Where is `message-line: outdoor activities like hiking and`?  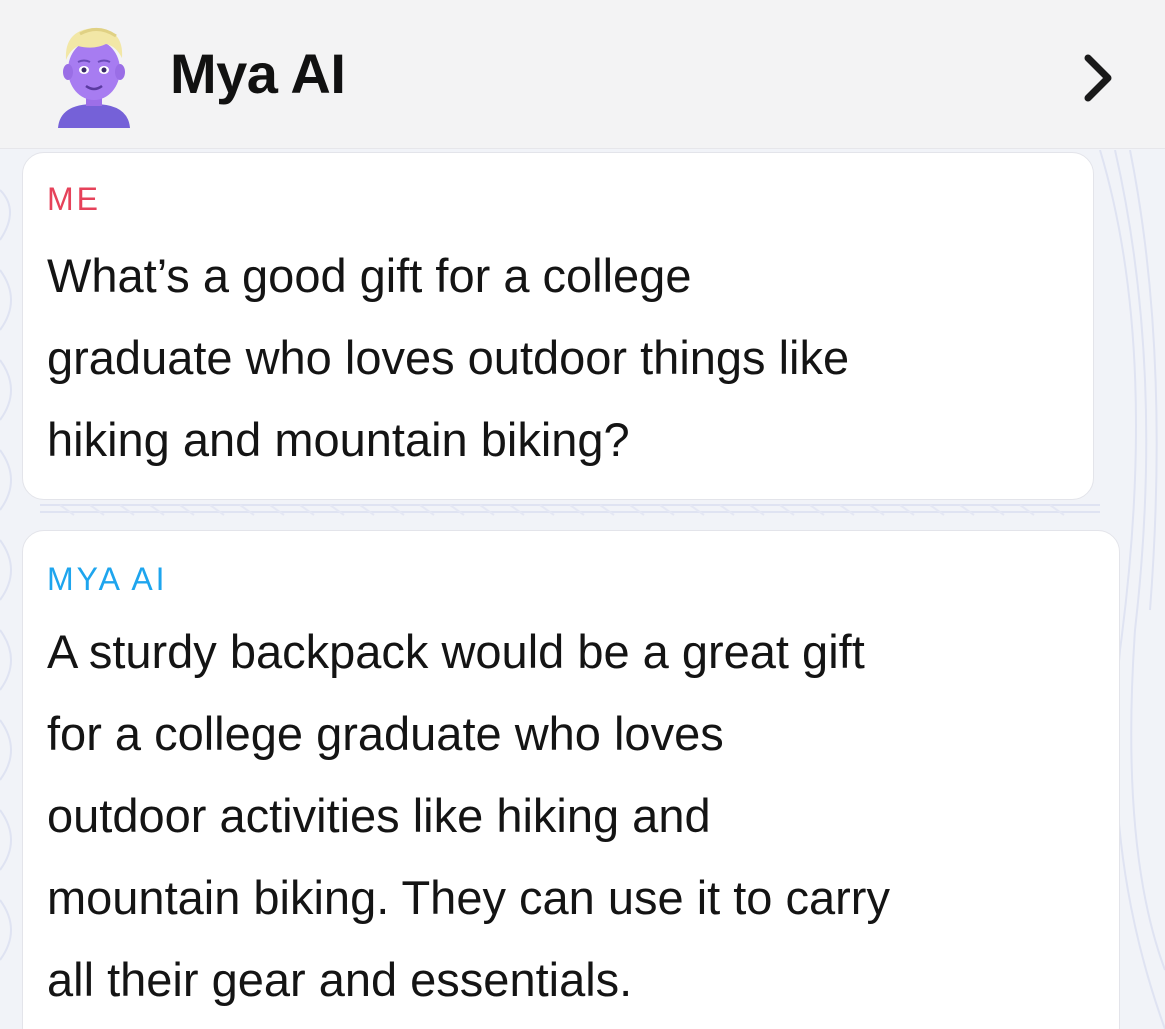 message-line: outdoor activities like hiking and is located at coordinates (379, 815).